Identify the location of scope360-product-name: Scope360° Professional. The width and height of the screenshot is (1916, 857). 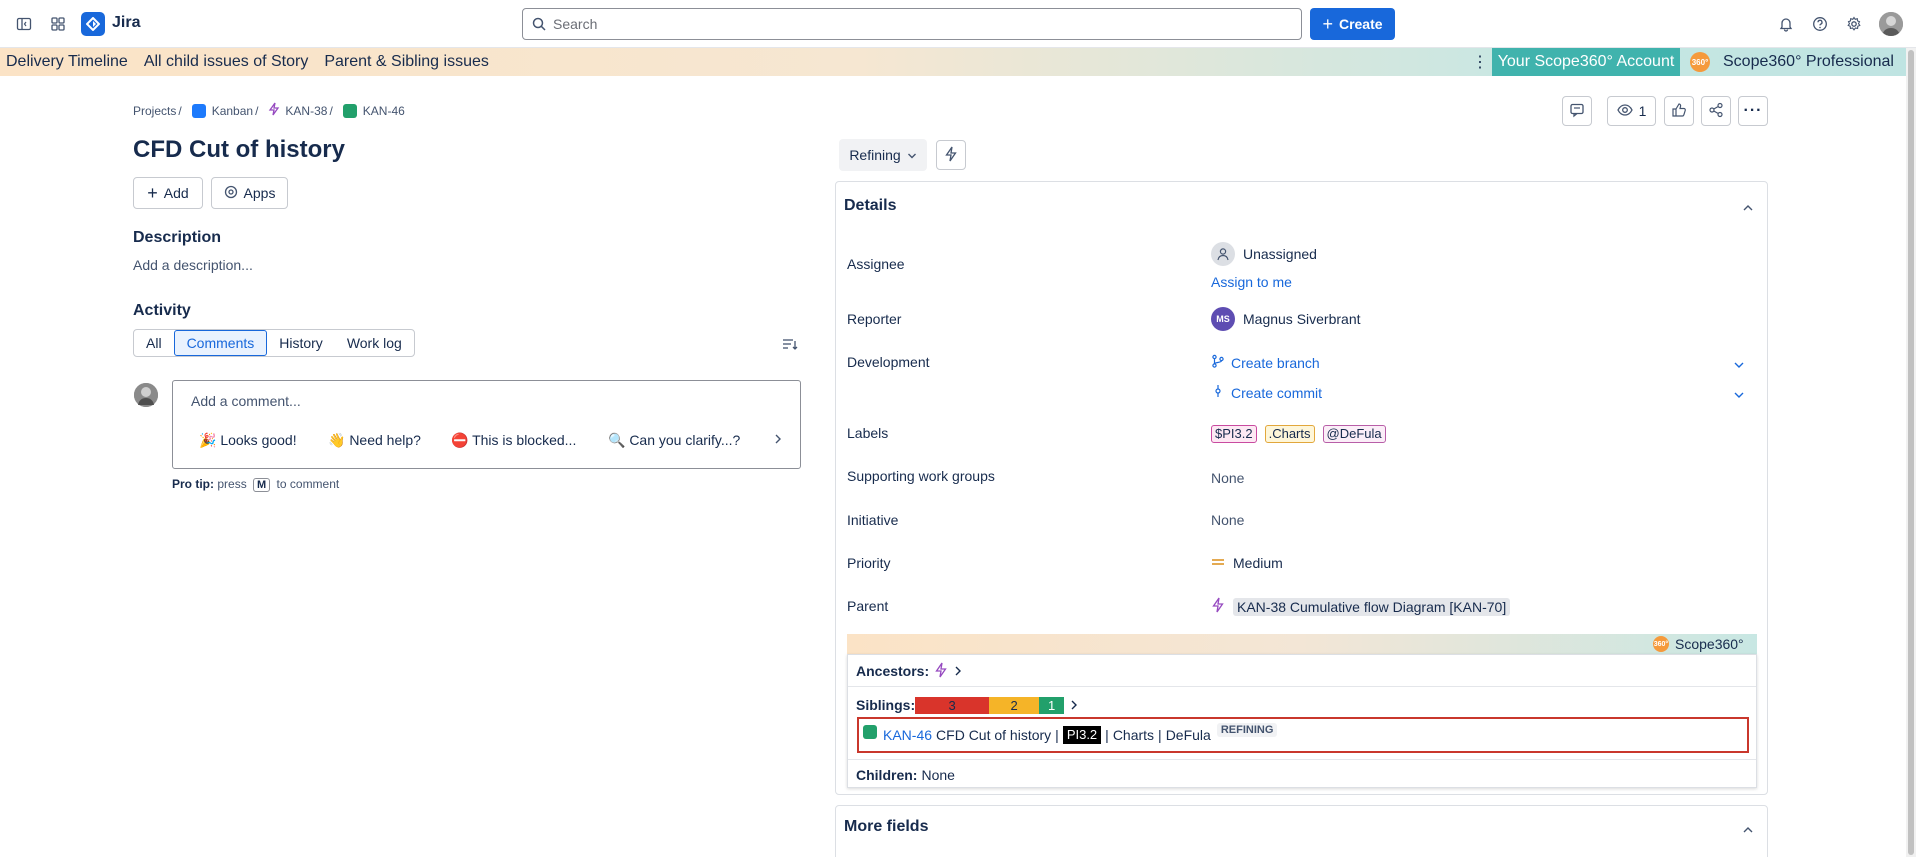
(1808, 61).